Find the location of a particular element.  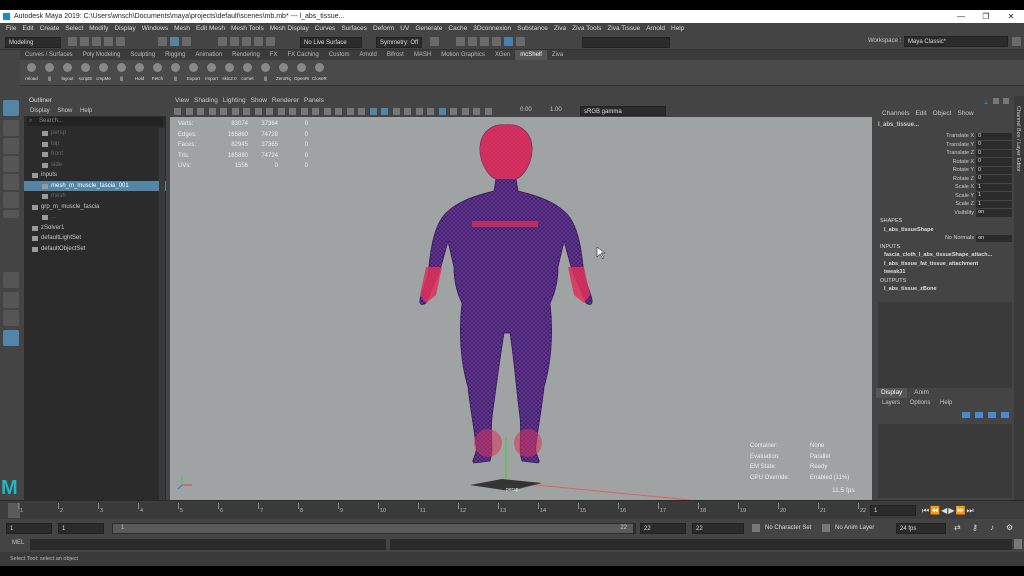

outliner-item: top is located at coordinates (95, 144).